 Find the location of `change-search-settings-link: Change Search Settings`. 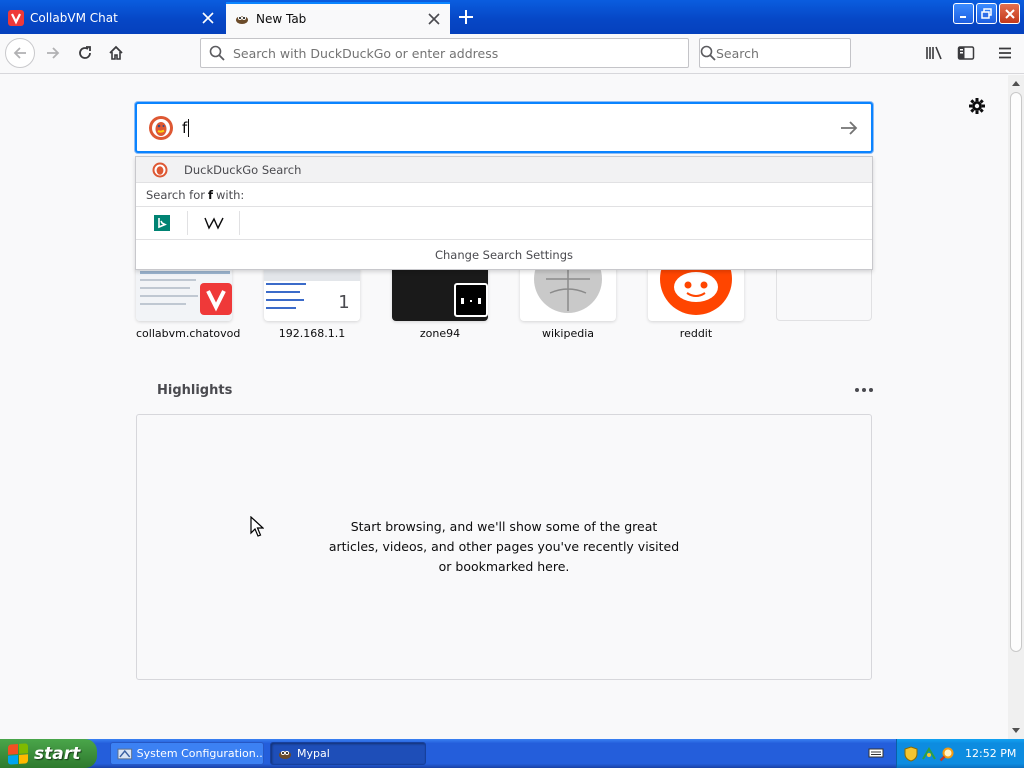

change-search-settings-link: Change Search Settings is located at coordinates (504, 255).